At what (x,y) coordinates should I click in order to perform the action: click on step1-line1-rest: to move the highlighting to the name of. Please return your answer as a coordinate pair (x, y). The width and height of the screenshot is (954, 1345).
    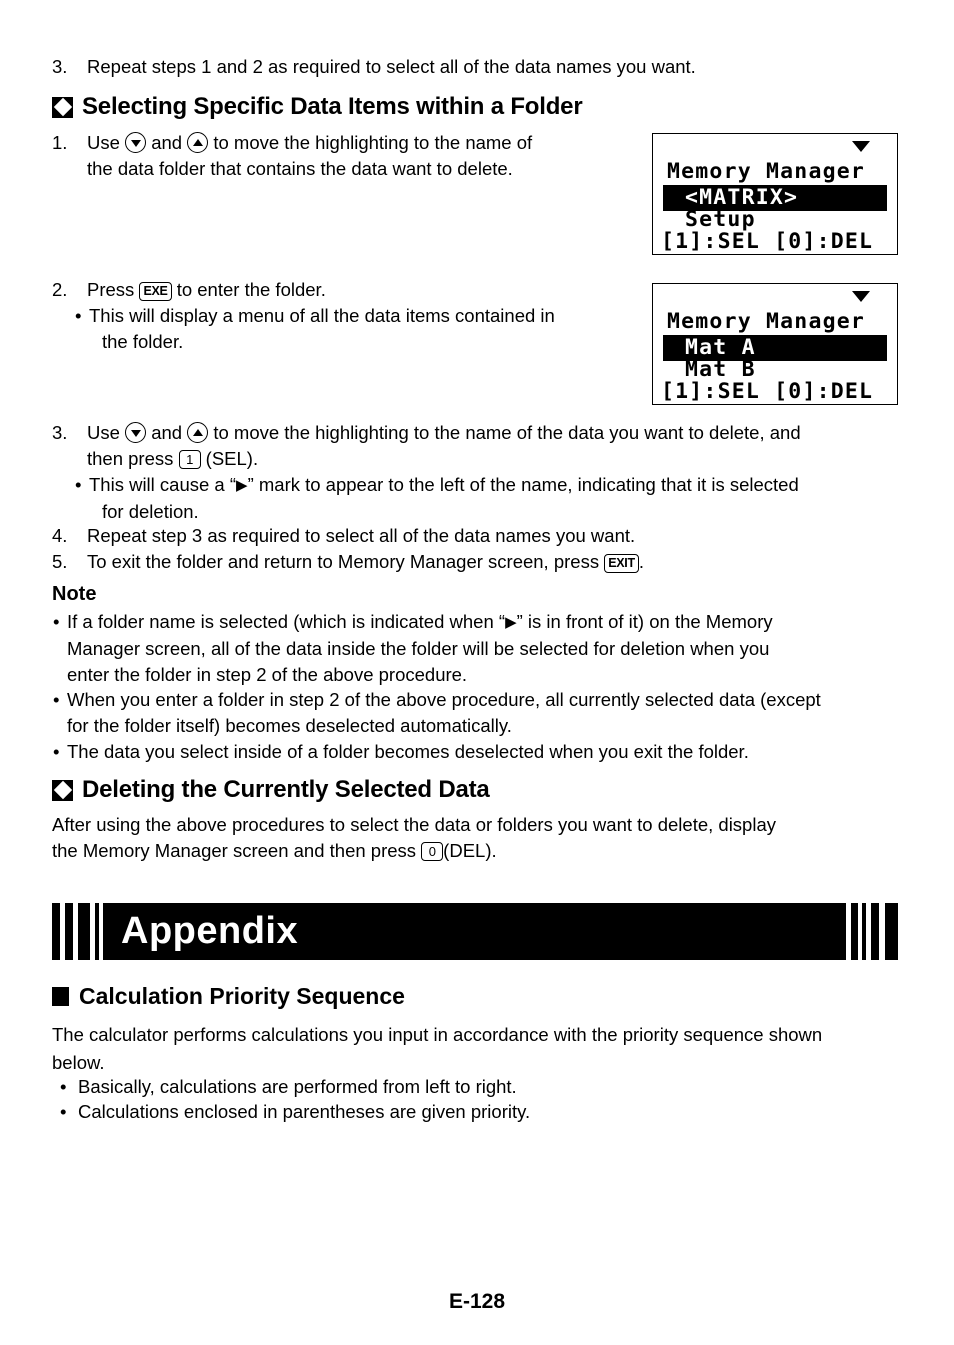
    Looking at the image, I should click on (373, 142).